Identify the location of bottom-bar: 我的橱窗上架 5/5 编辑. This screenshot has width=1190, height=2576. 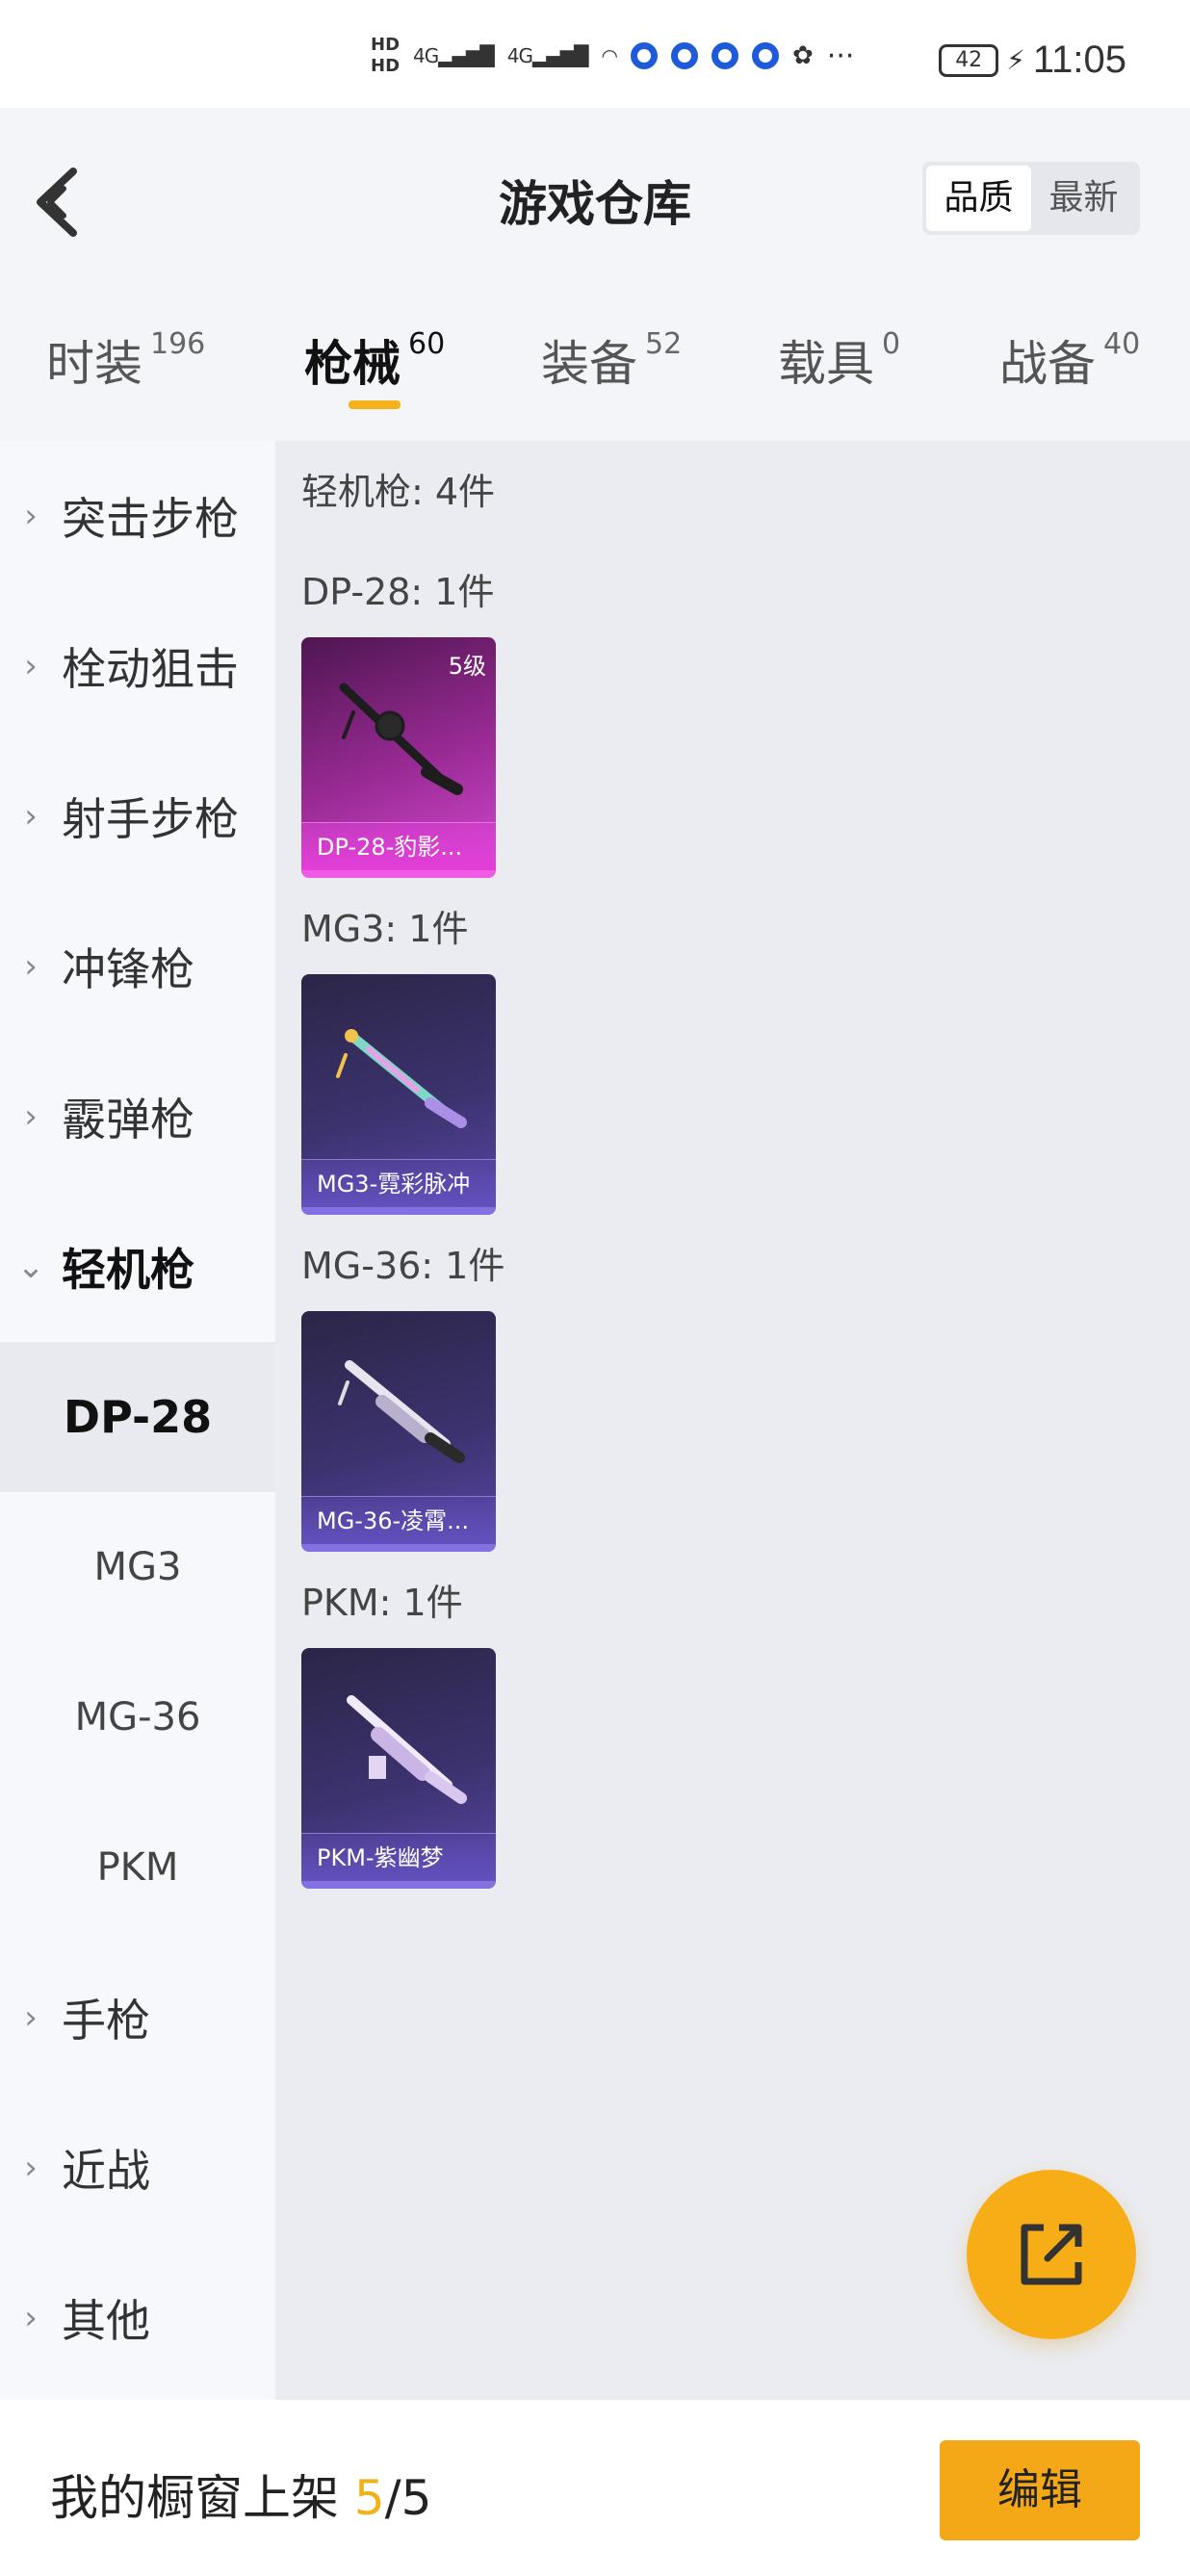
(595, 2488).